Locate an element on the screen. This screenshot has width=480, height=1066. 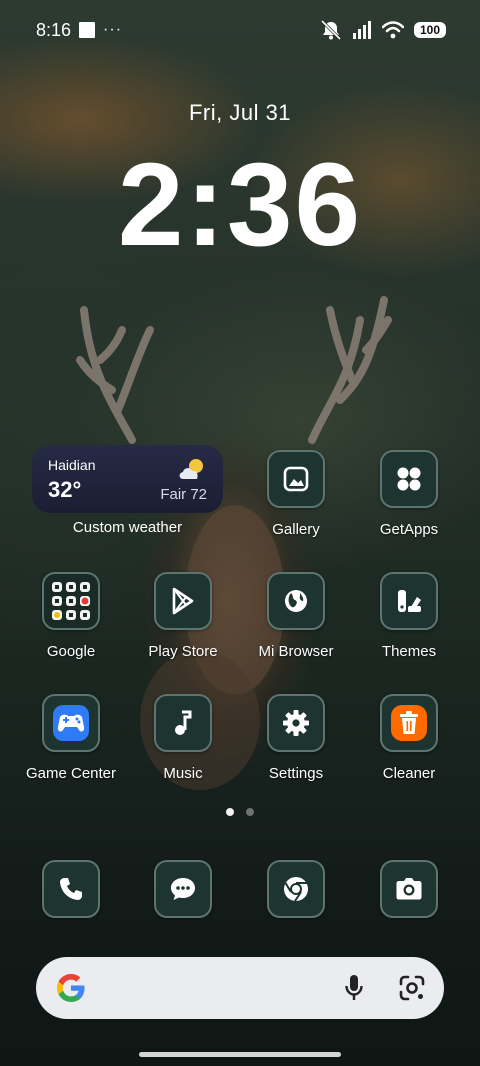
app-mi-browser: Mi Browser is located at coordinates (296, 616).